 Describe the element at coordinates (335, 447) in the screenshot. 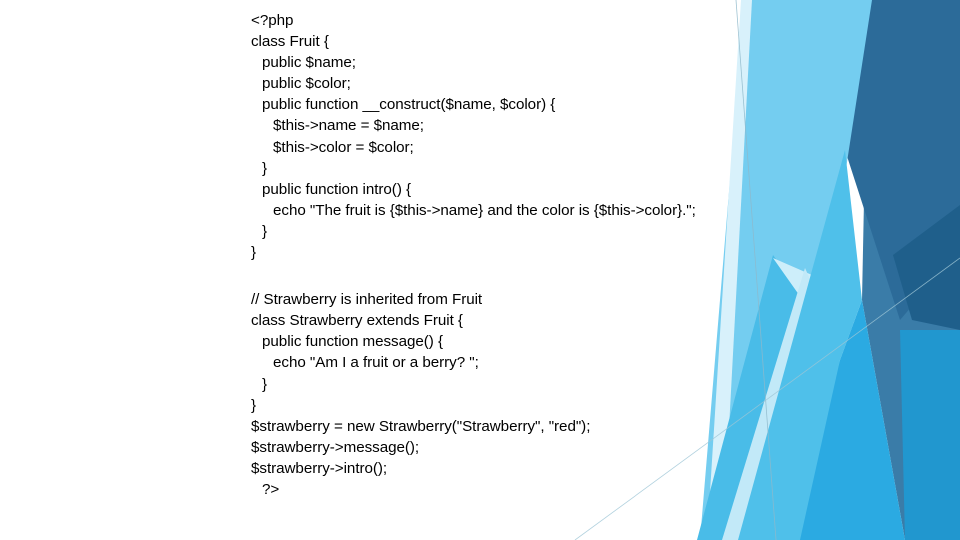

I see `code-line: $strawberry->message();` at that location.